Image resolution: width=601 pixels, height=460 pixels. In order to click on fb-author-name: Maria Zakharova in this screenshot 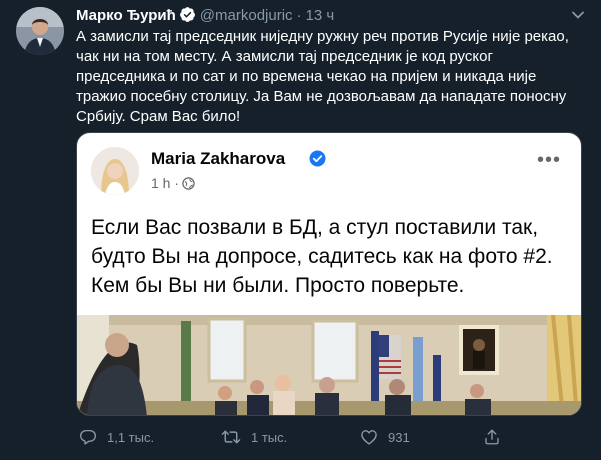, I will do `click(218, 158)`.